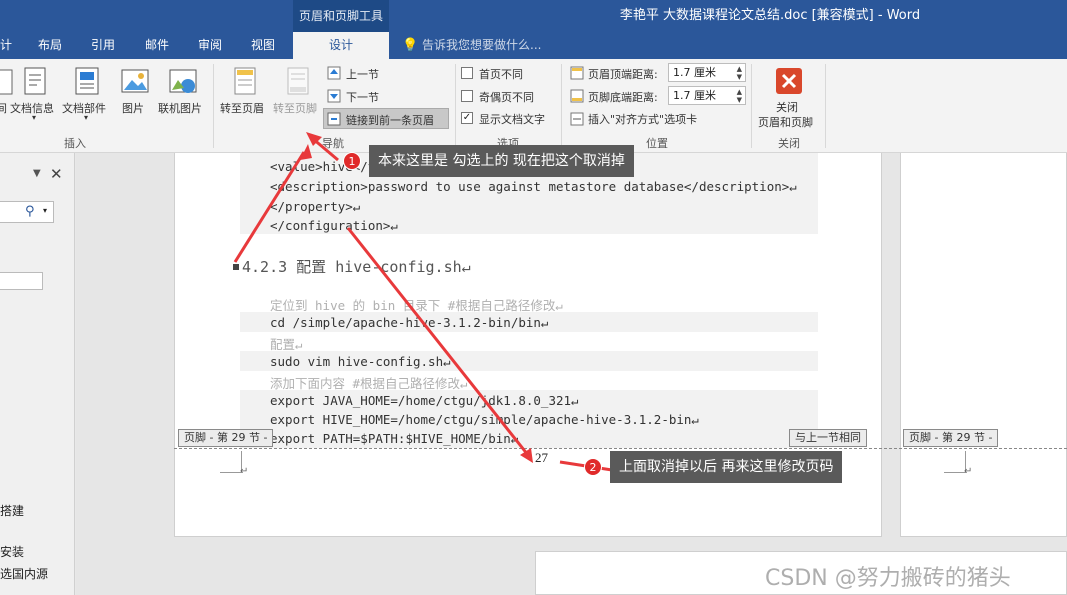 This screenshot has height=595, width=1067. Describe the element at coordinates (35, 81) in the screenshot. I see `document-info-icon` at that location.